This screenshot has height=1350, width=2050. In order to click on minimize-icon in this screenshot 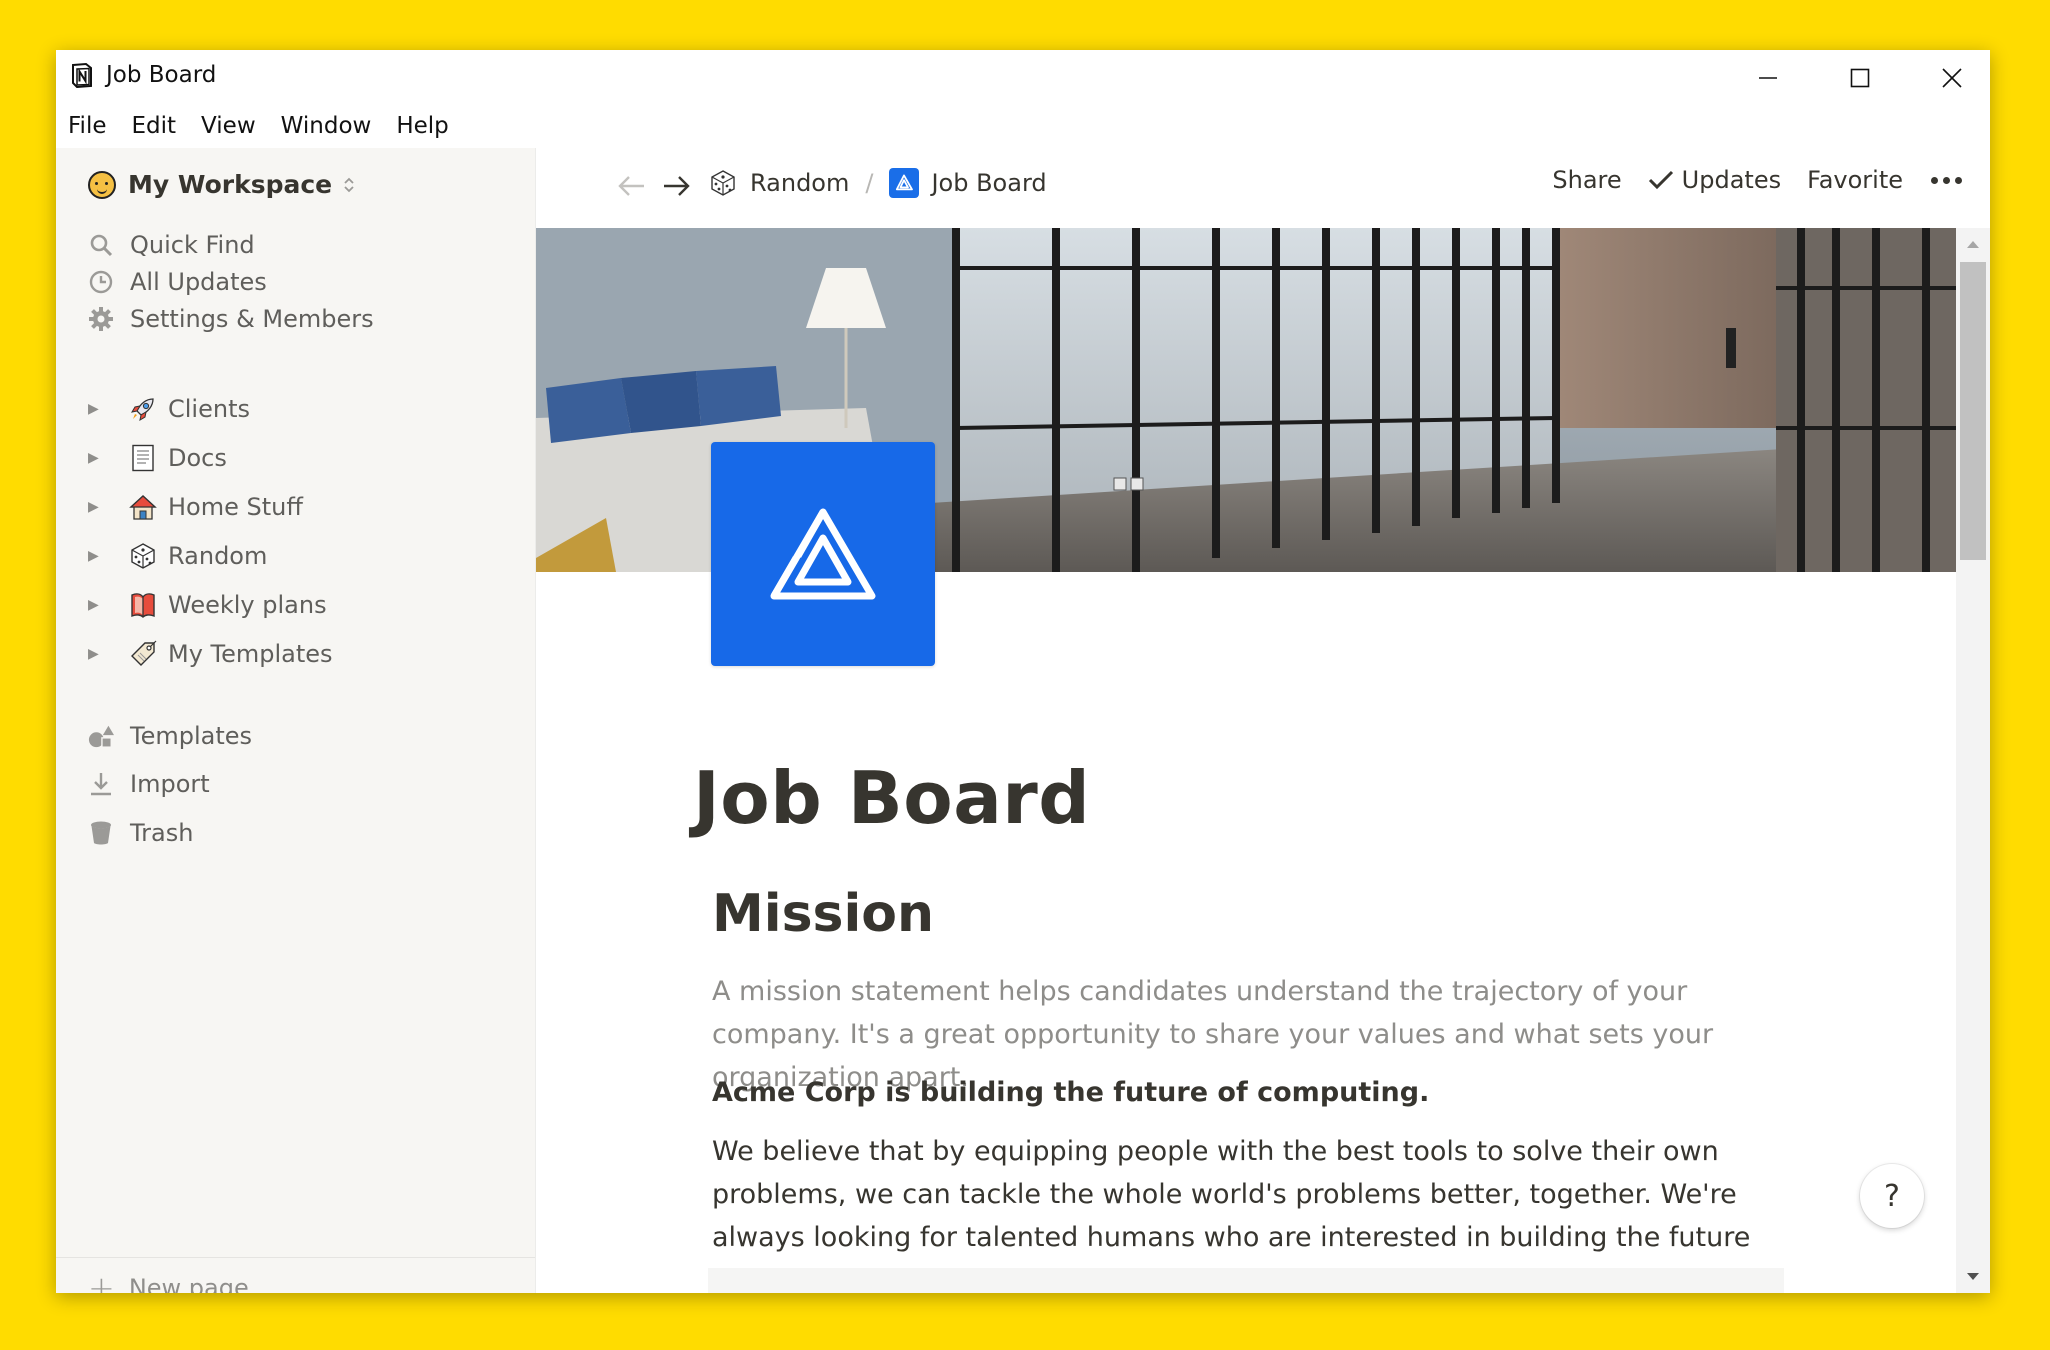, I will do `click(1768, 78)`.